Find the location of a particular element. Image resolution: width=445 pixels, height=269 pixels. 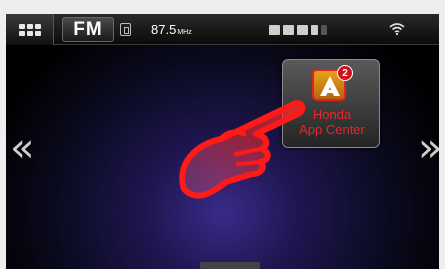

page-left-arrow: « is located at coordinates (22, 148).